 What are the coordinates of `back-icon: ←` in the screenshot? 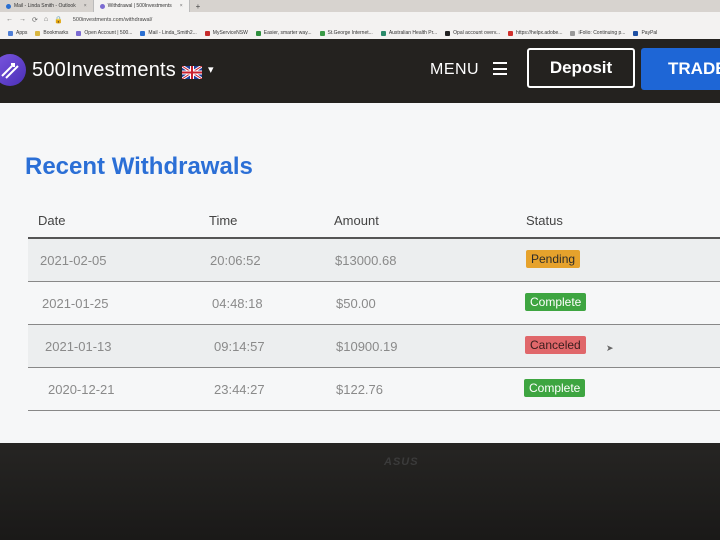 It's located at (9, 19).